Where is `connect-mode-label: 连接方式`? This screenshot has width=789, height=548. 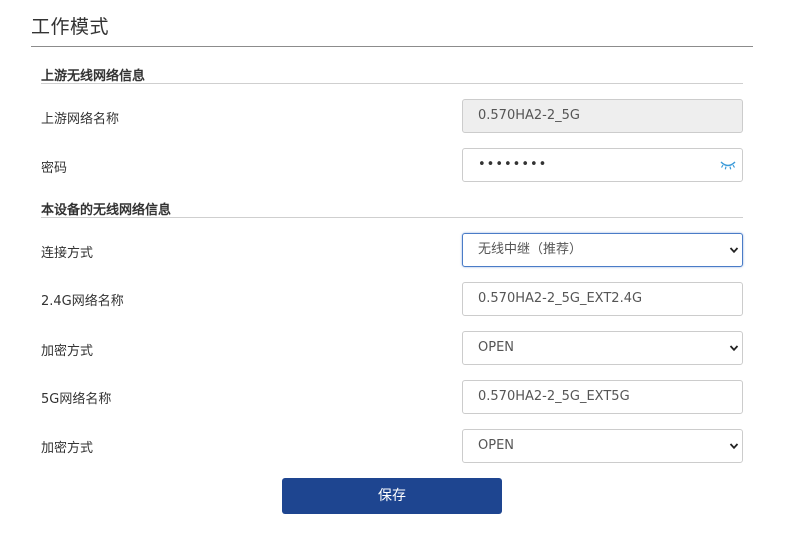 connect-mode-label: 连接方式 is located at coordinates (67, 253).